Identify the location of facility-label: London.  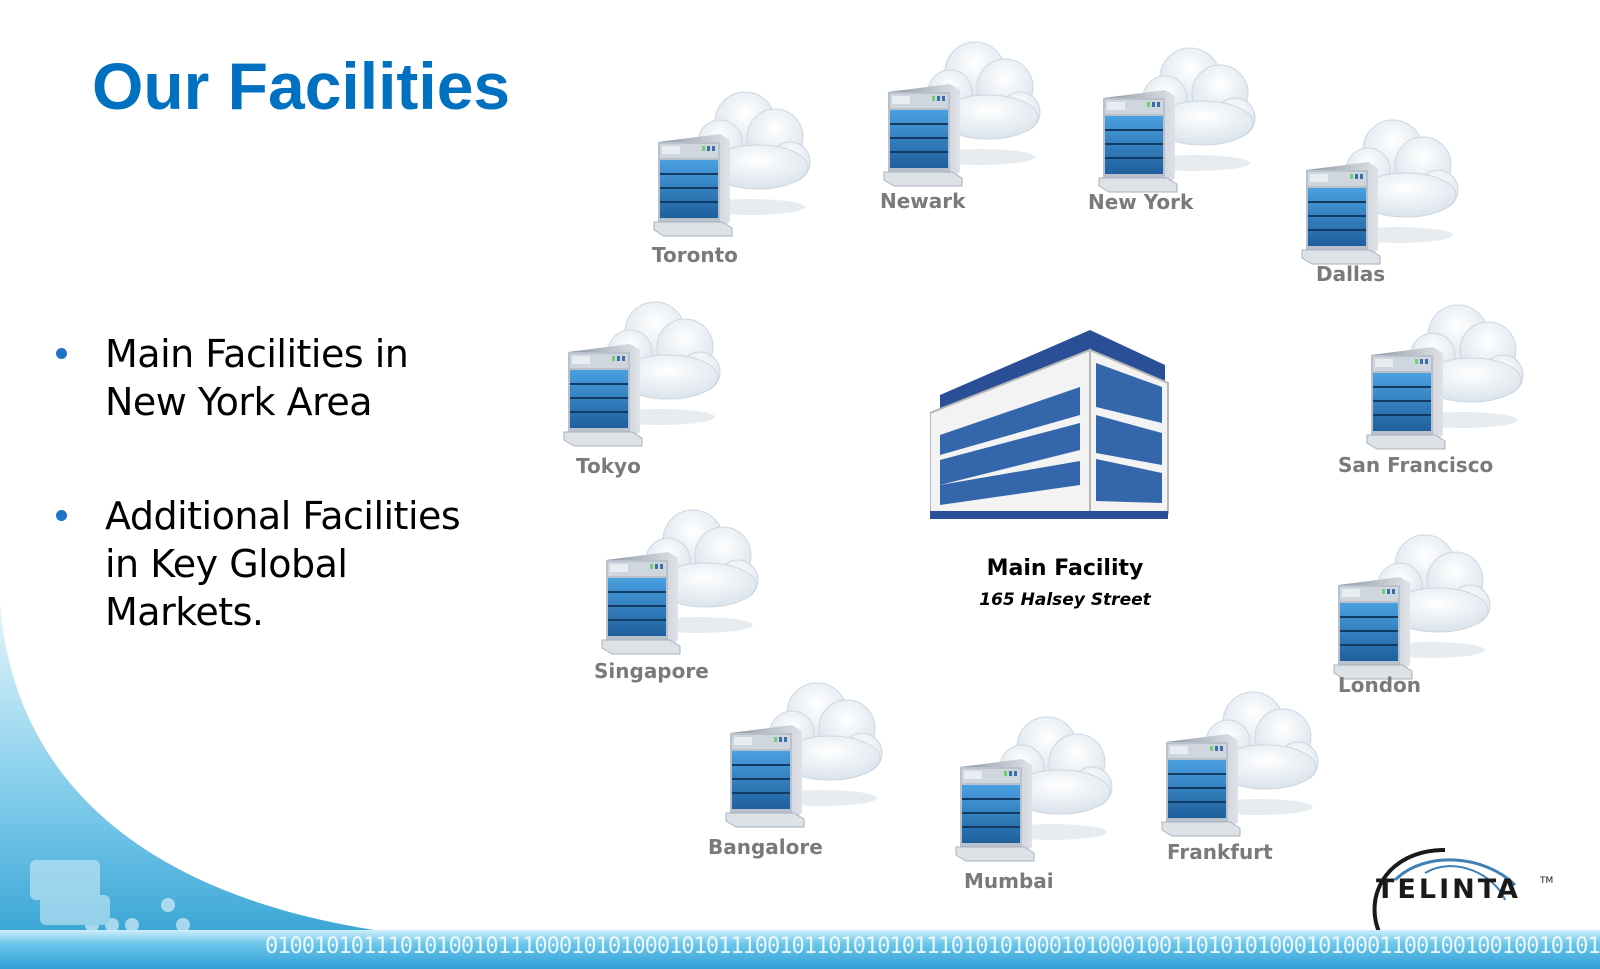
(1380, 685).